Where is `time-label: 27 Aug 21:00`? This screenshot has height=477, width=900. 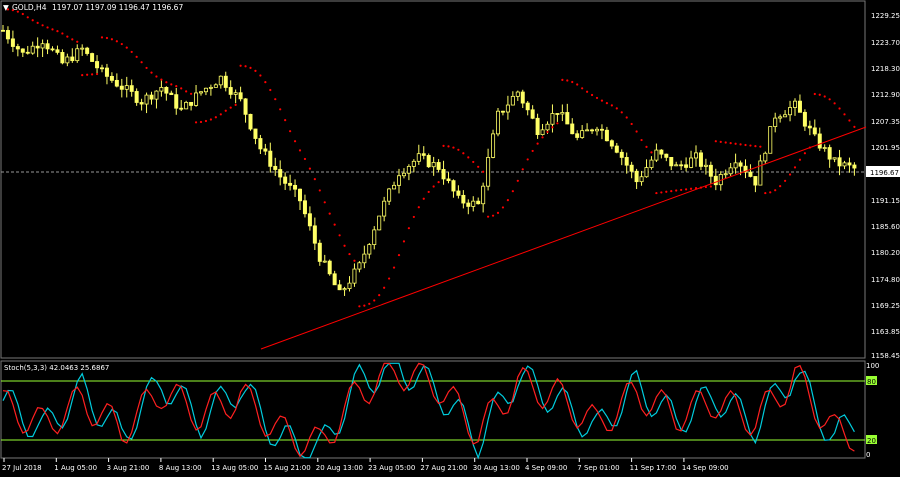 time-label: 27 Aug 21:00 is located at coordinates (443, 468).